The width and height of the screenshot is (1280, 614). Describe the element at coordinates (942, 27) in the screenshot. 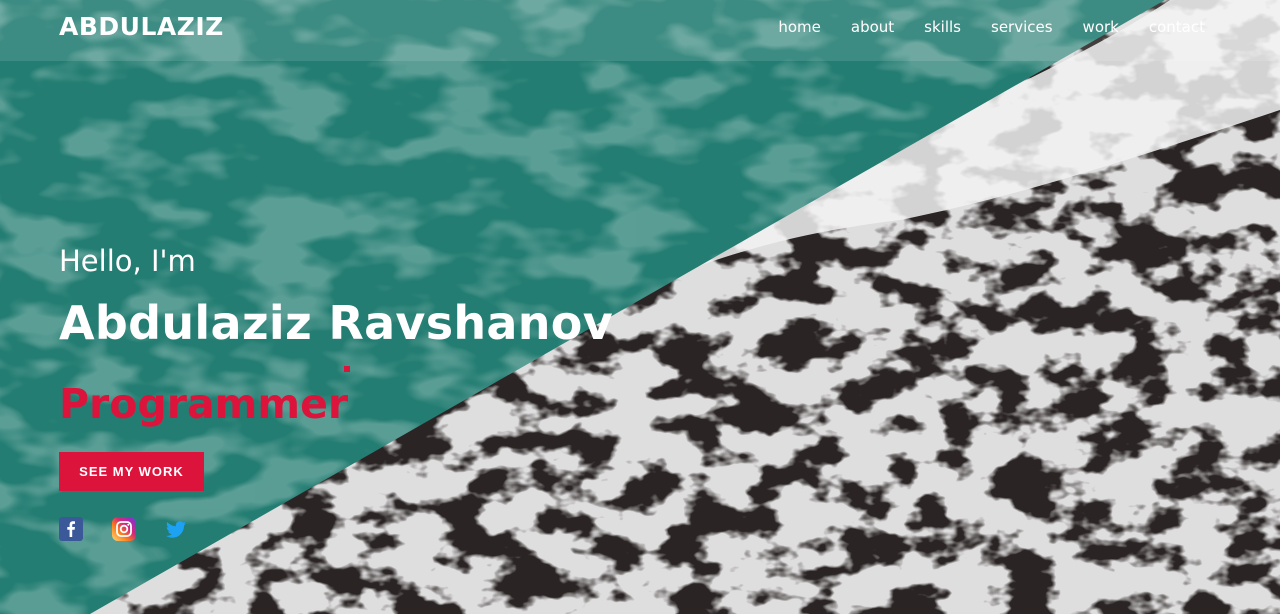

I see `nav-link-skills: skills` at that location.